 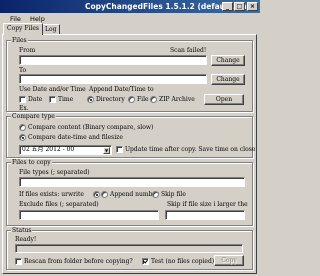 I want to click on append-number-radio, so click(x=104, y=194).